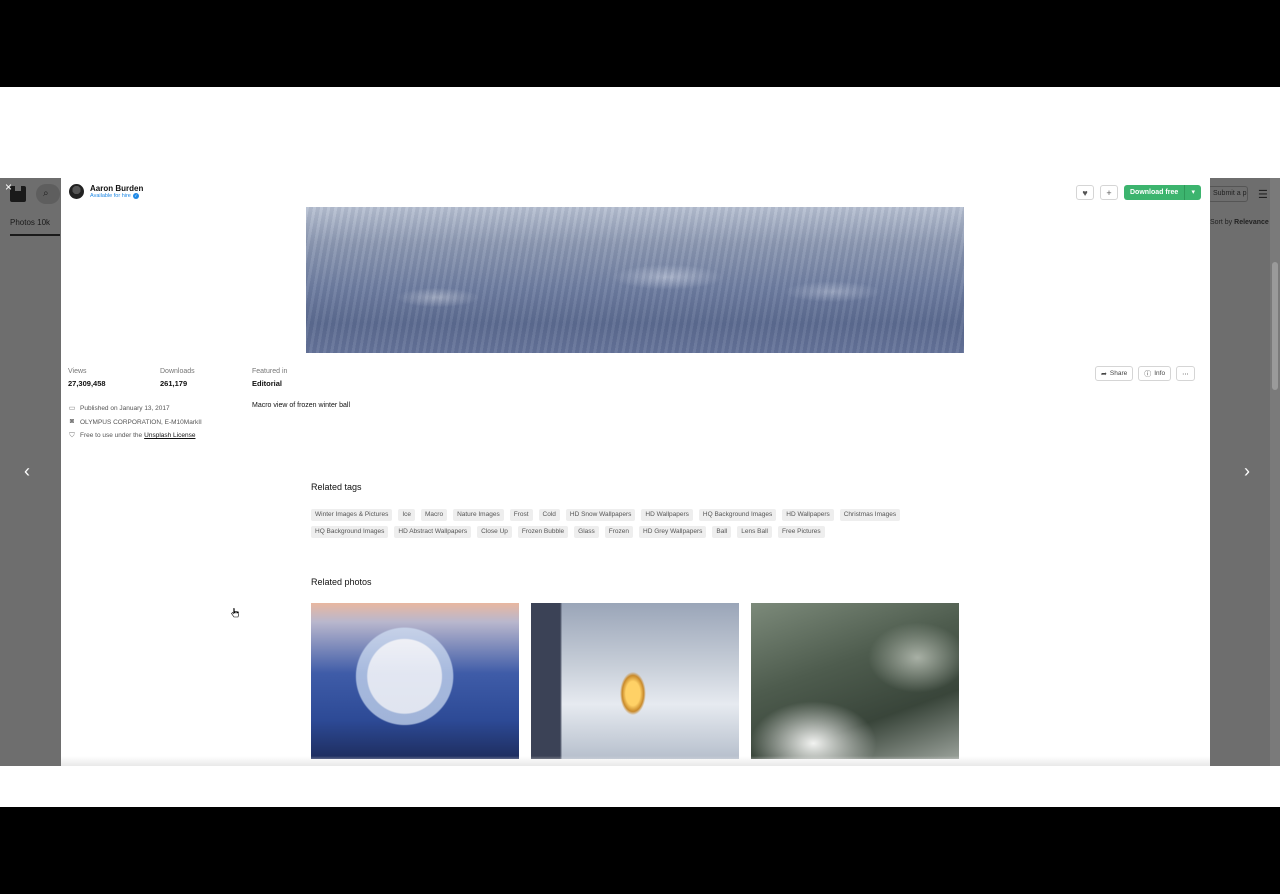 Image resolution: width=1280 pixels, height=894 pixels. I want to click on hire-status: Available for hire ✓, so click(116, 196).